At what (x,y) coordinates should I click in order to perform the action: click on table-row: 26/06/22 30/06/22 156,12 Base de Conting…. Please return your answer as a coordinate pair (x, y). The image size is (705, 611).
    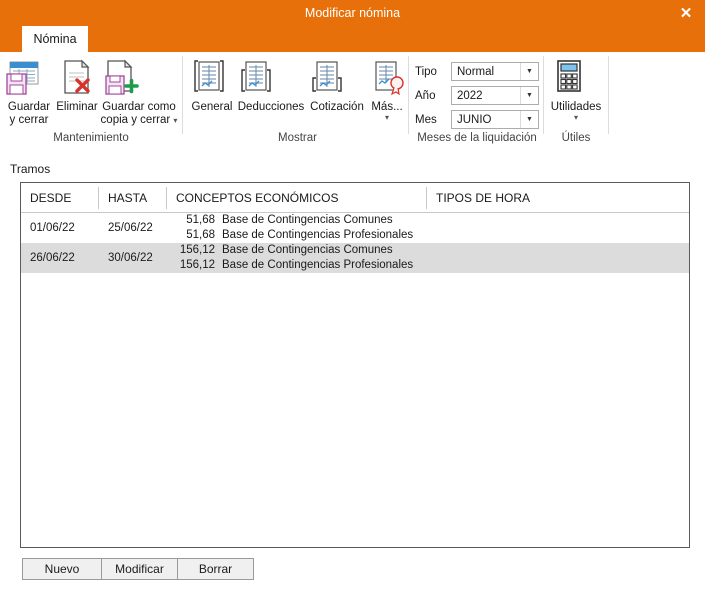
    Looking at the image, I should click on (355, 258).